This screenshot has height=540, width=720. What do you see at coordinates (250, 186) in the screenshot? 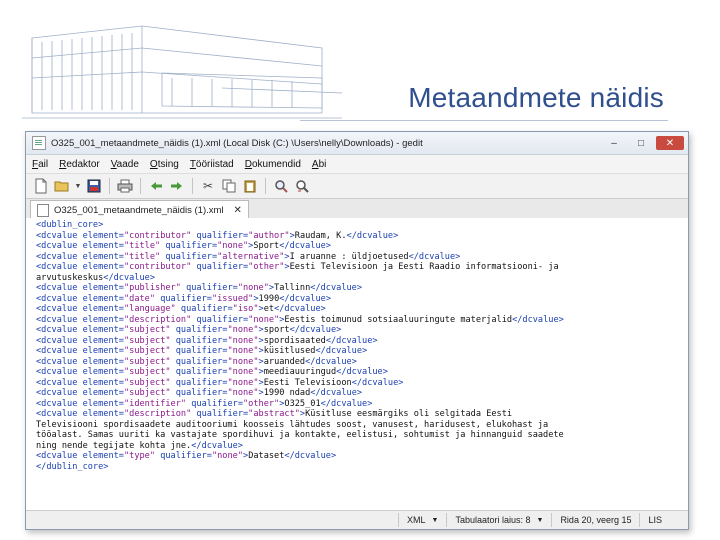
I see `paste-icon` at bounding box center [250, 186].